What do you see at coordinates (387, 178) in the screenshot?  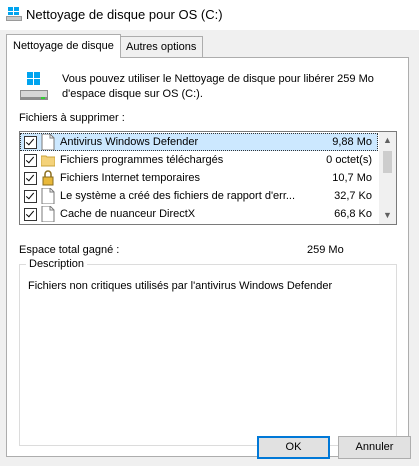 I see `list-scrollbar: ▲ ▼` at bounding box center [387, 178].